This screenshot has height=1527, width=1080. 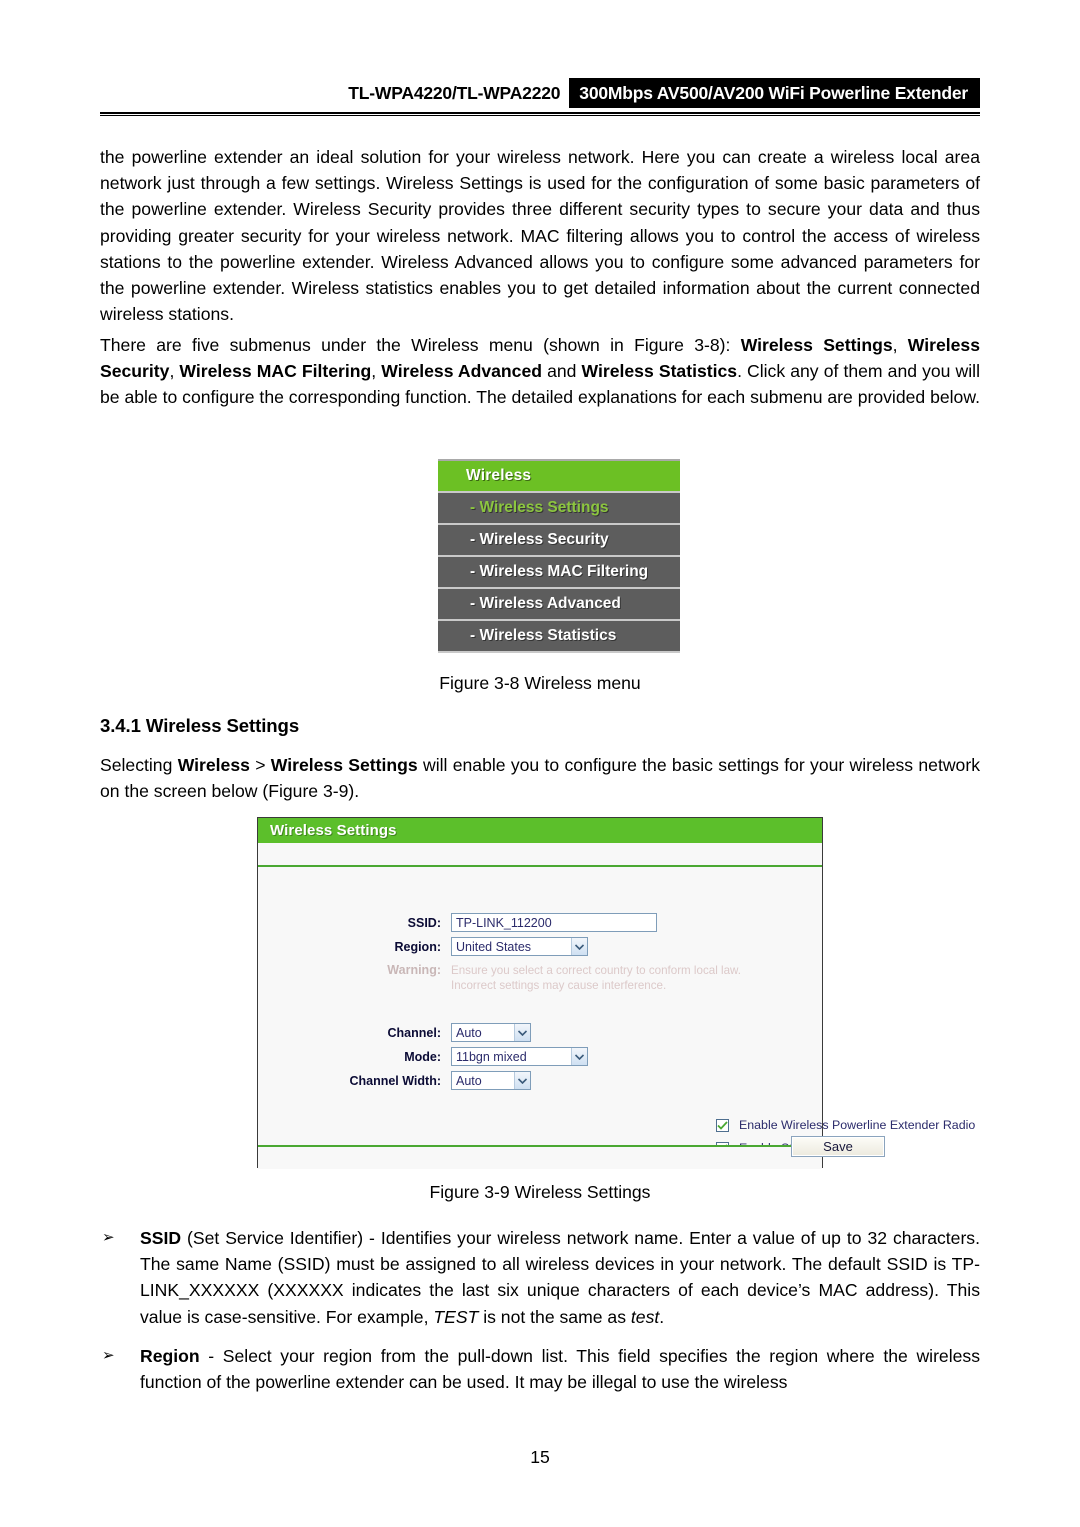 What do you see at coordinates (541, 1080) in the screenshot?
I see `field-row-channel-width: Channel Width: Auto` at bounding box center [541, 1080].